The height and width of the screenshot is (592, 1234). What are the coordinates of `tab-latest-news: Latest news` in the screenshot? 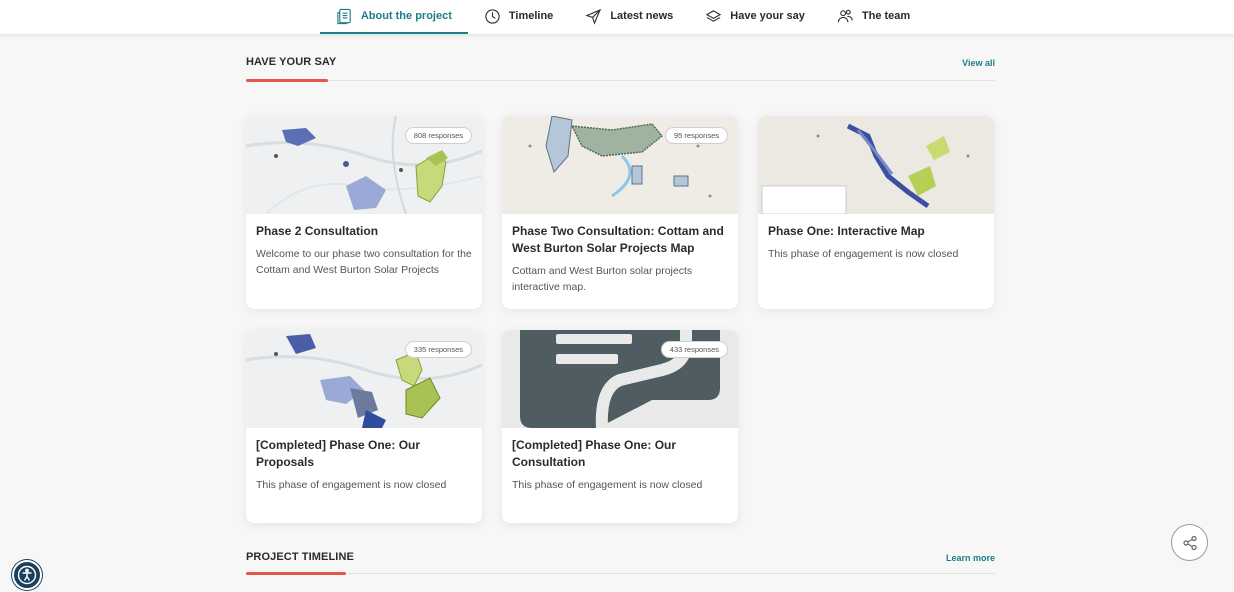 It's located at (629, 17).